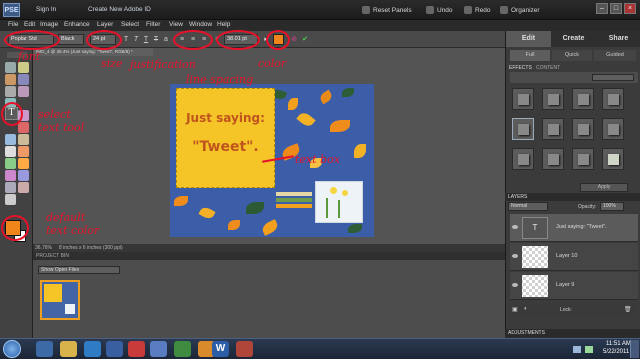  Describe the element at coordinates (574, 228) in the screenshot. I see `layer-row: T Just saying: "Tweet".` at that location.